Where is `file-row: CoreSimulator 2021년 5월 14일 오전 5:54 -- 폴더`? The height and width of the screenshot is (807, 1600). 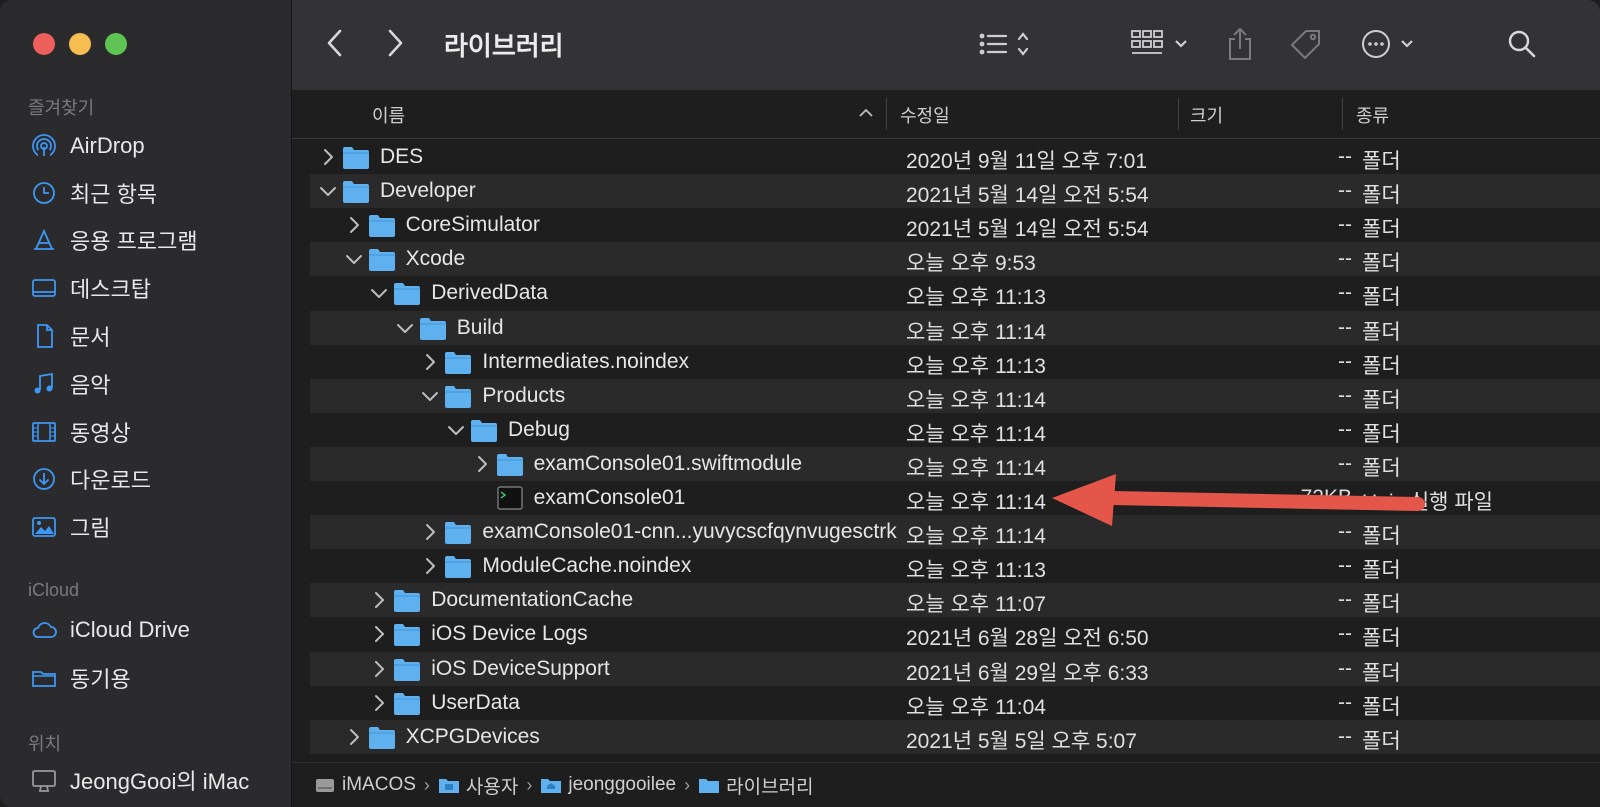 file-row: CoreSimulator 2021년 5월 14일 오전 5:54 -- 폴더 is located at coordinates (955, 225).